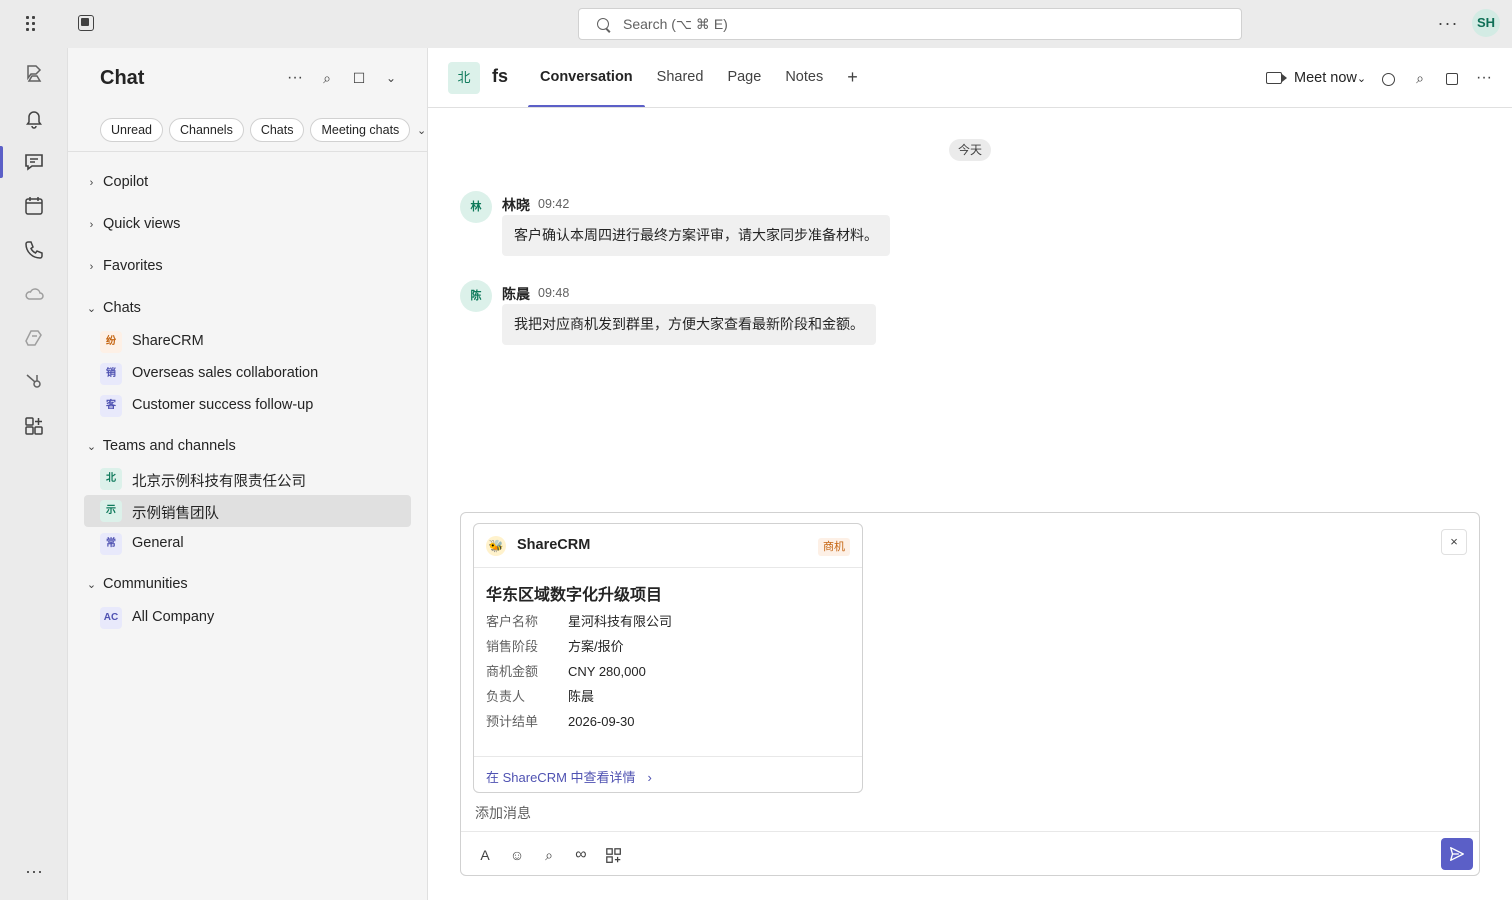 This screenshot has width=1512, height=900. What do you see at coordinates (34, 206) in the screenshot?
I see `rail-calendar-icon` at bounding box center [34, 206].